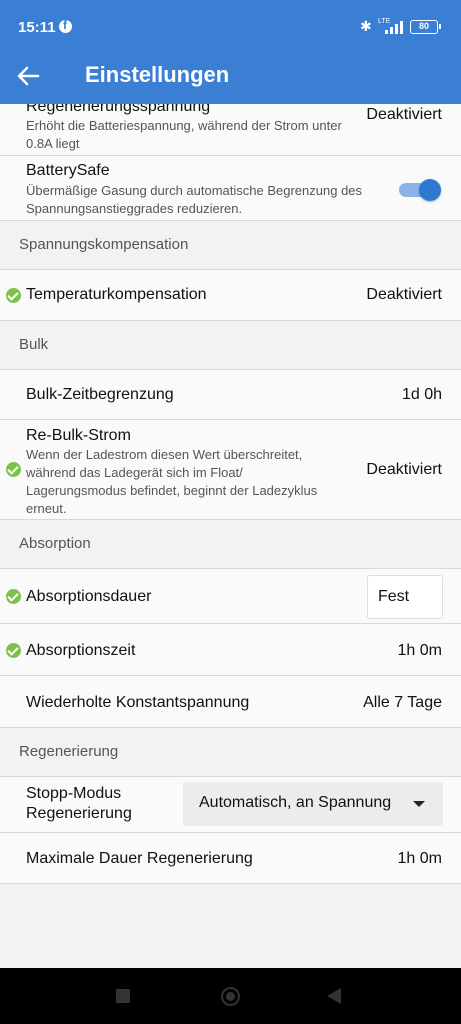 The image size is (461, 1024). What do you see at coordinates (366, 26) in the screenshot?
I see `bluetooth-icon: ✱` at bounding box center [366, 26].